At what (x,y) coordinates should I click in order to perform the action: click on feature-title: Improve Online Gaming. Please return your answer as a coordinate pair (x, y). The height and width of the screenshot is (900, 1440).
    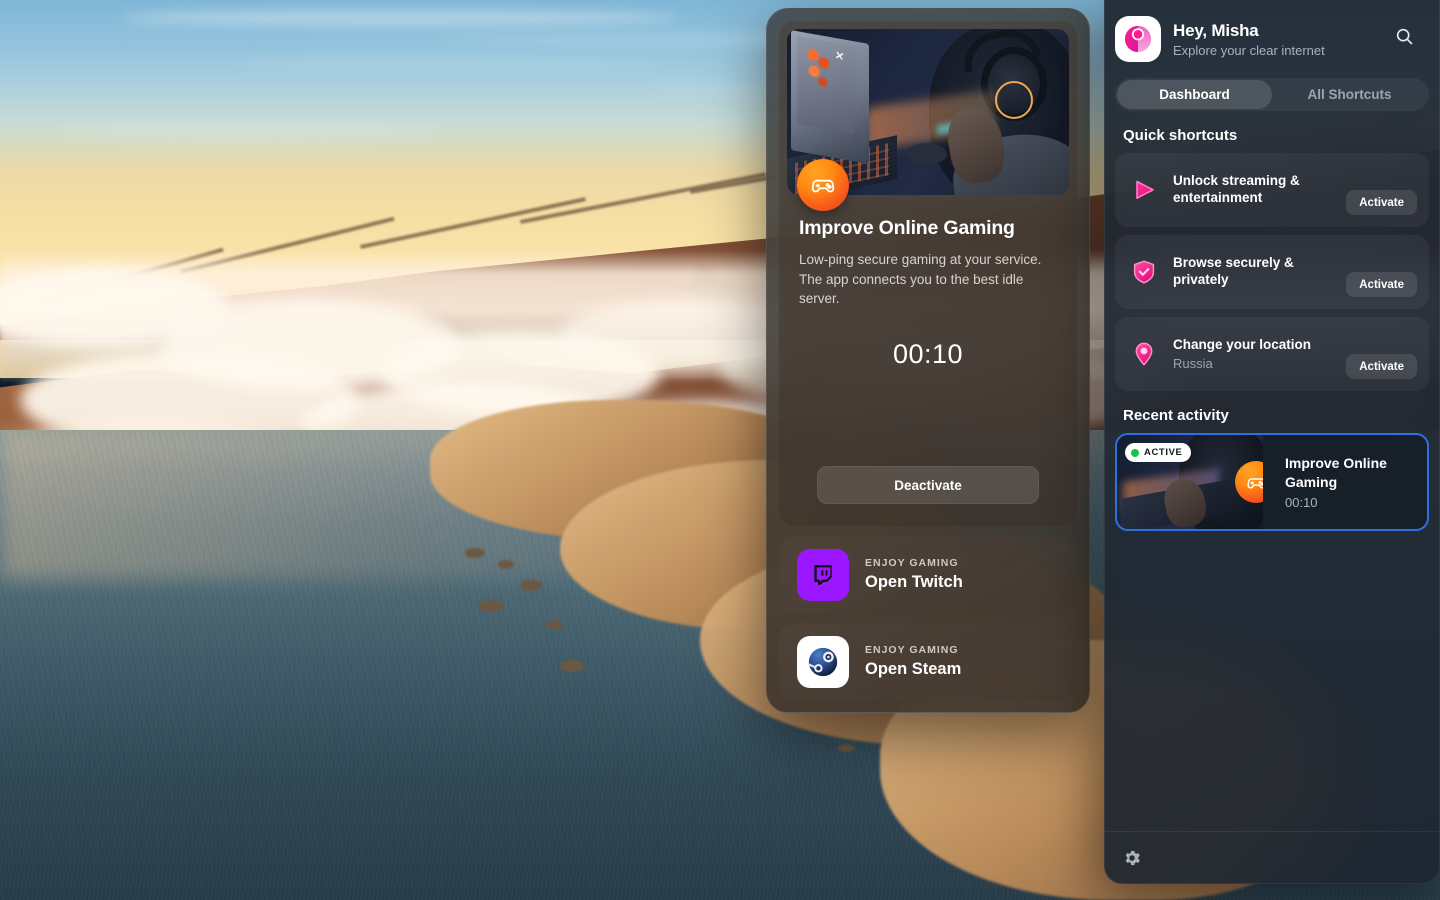
    Looking at the image, I should click on (907, 228).